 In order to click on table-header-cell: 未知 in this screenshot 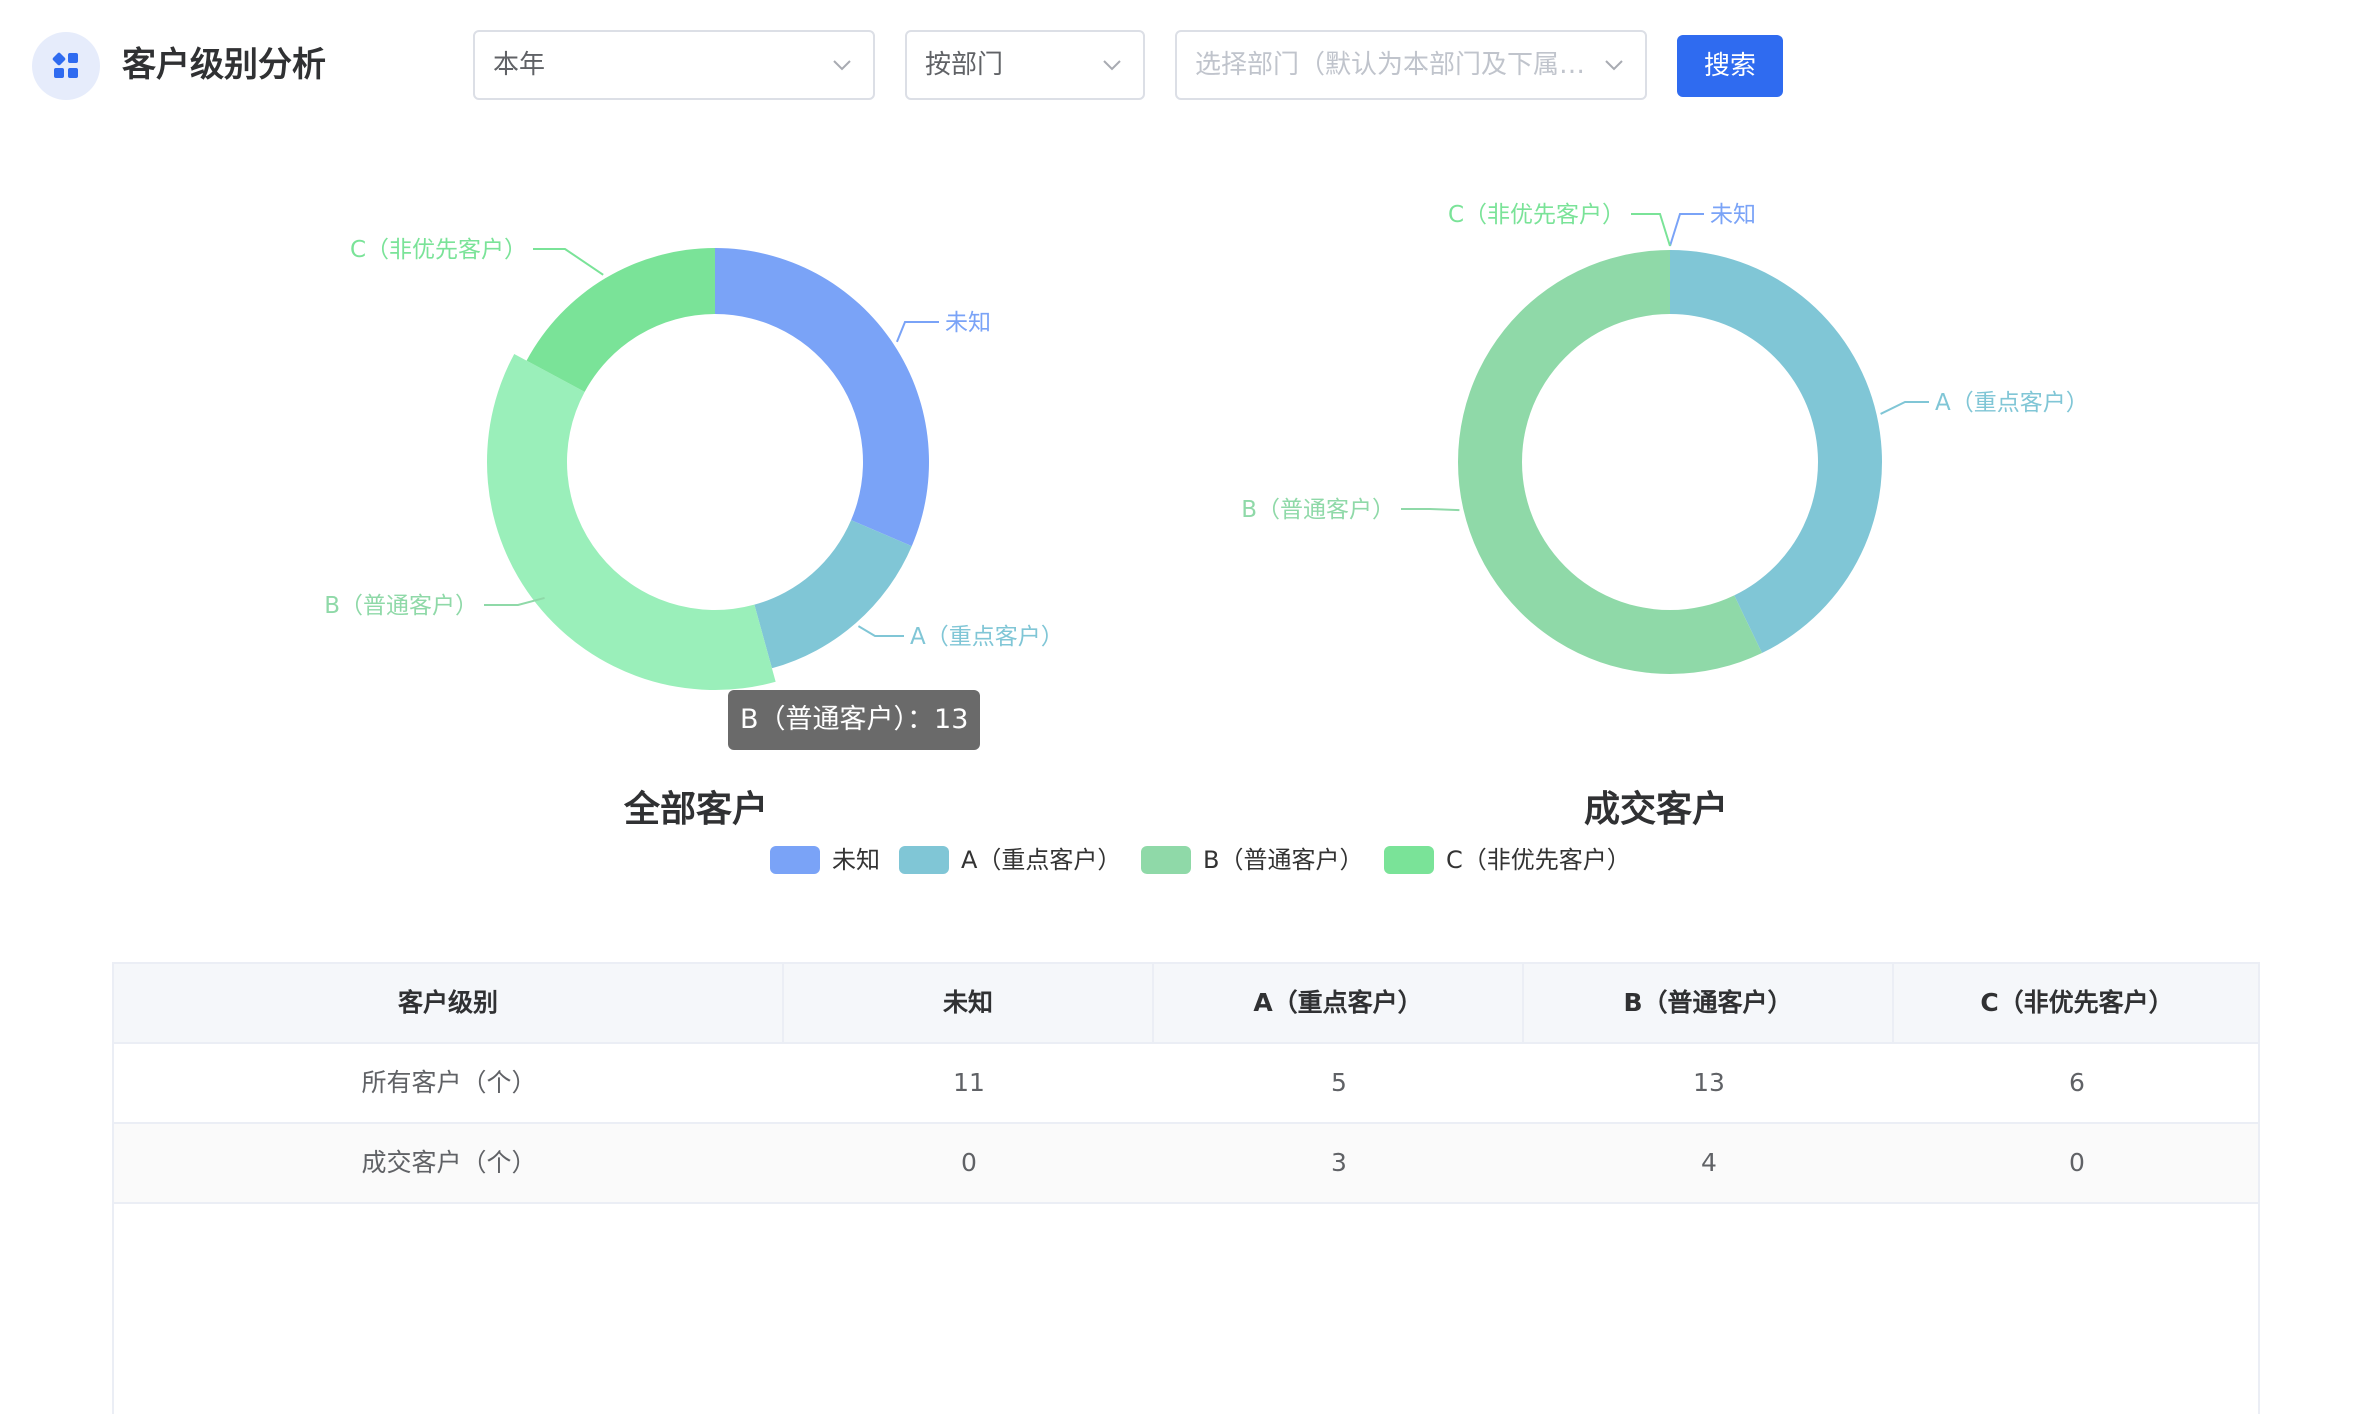, I will do `click(969, 1003)`.